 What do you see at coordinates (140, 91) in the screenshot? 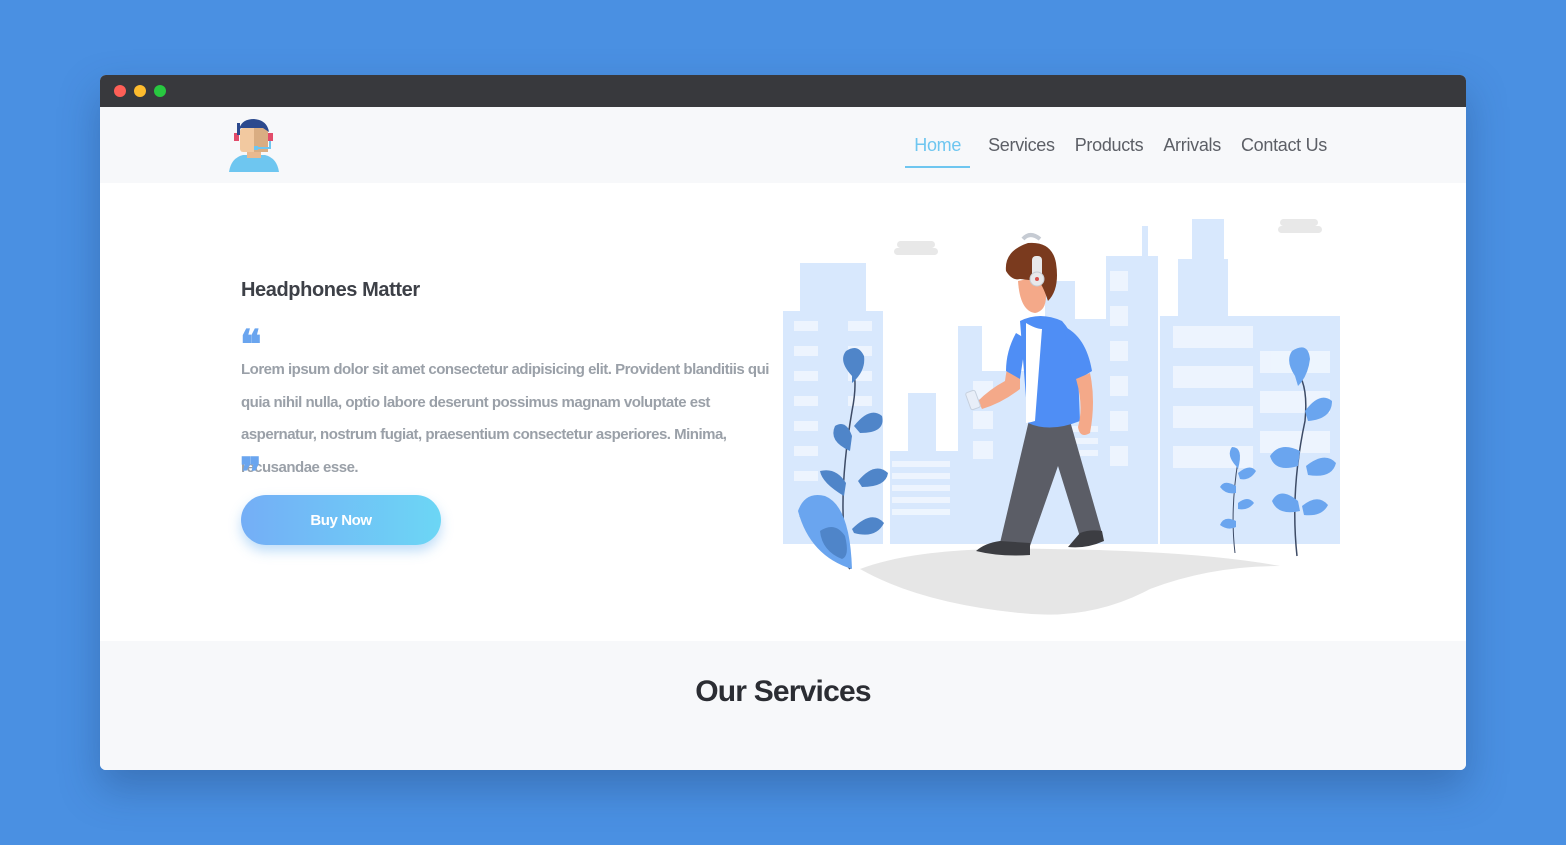
I see `minimize-window-button` at bounding box center [140, 91].